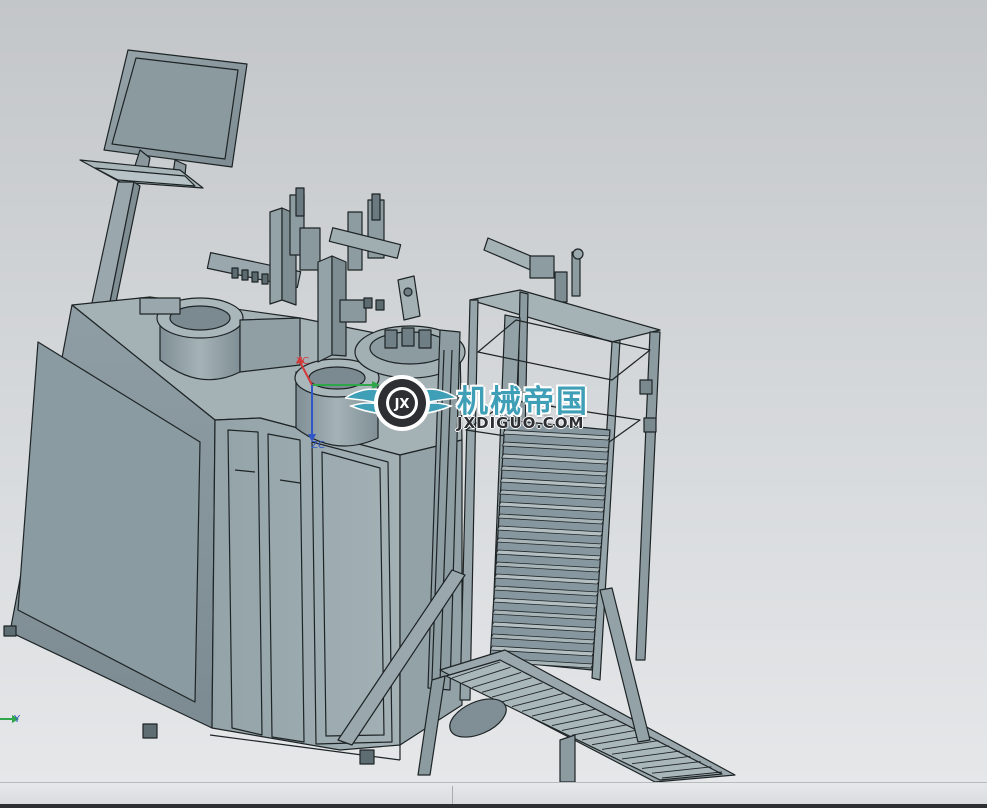 The height and width of the screenshot is (808, 987). What do you see at coordinates (263, 246) in the screenshot?
I see `pick-place-station-left` at bounding box center [263, 246].